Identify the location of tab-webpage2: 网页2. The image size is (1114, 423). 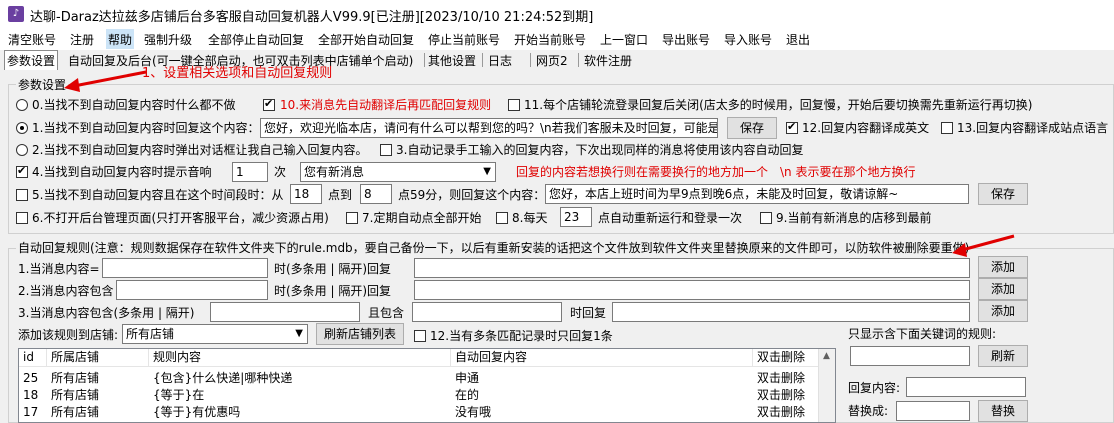
(552, 60).